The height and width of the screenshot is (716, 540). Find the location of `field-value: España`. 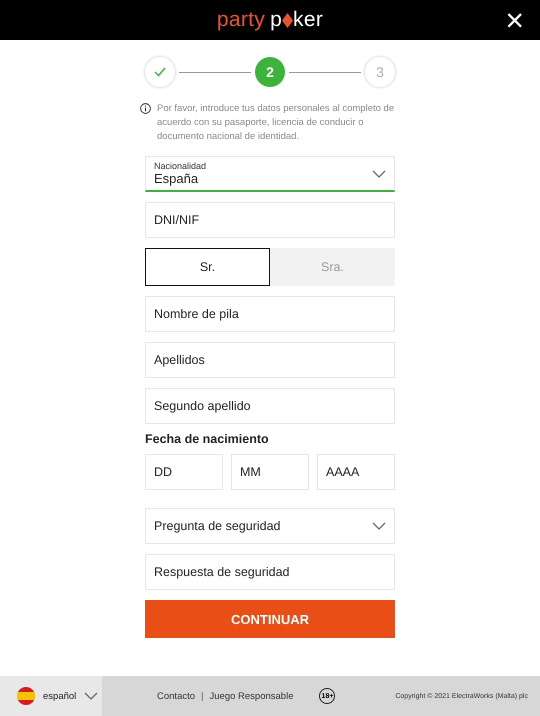

field-value: España is located at coordinates (177, 178).